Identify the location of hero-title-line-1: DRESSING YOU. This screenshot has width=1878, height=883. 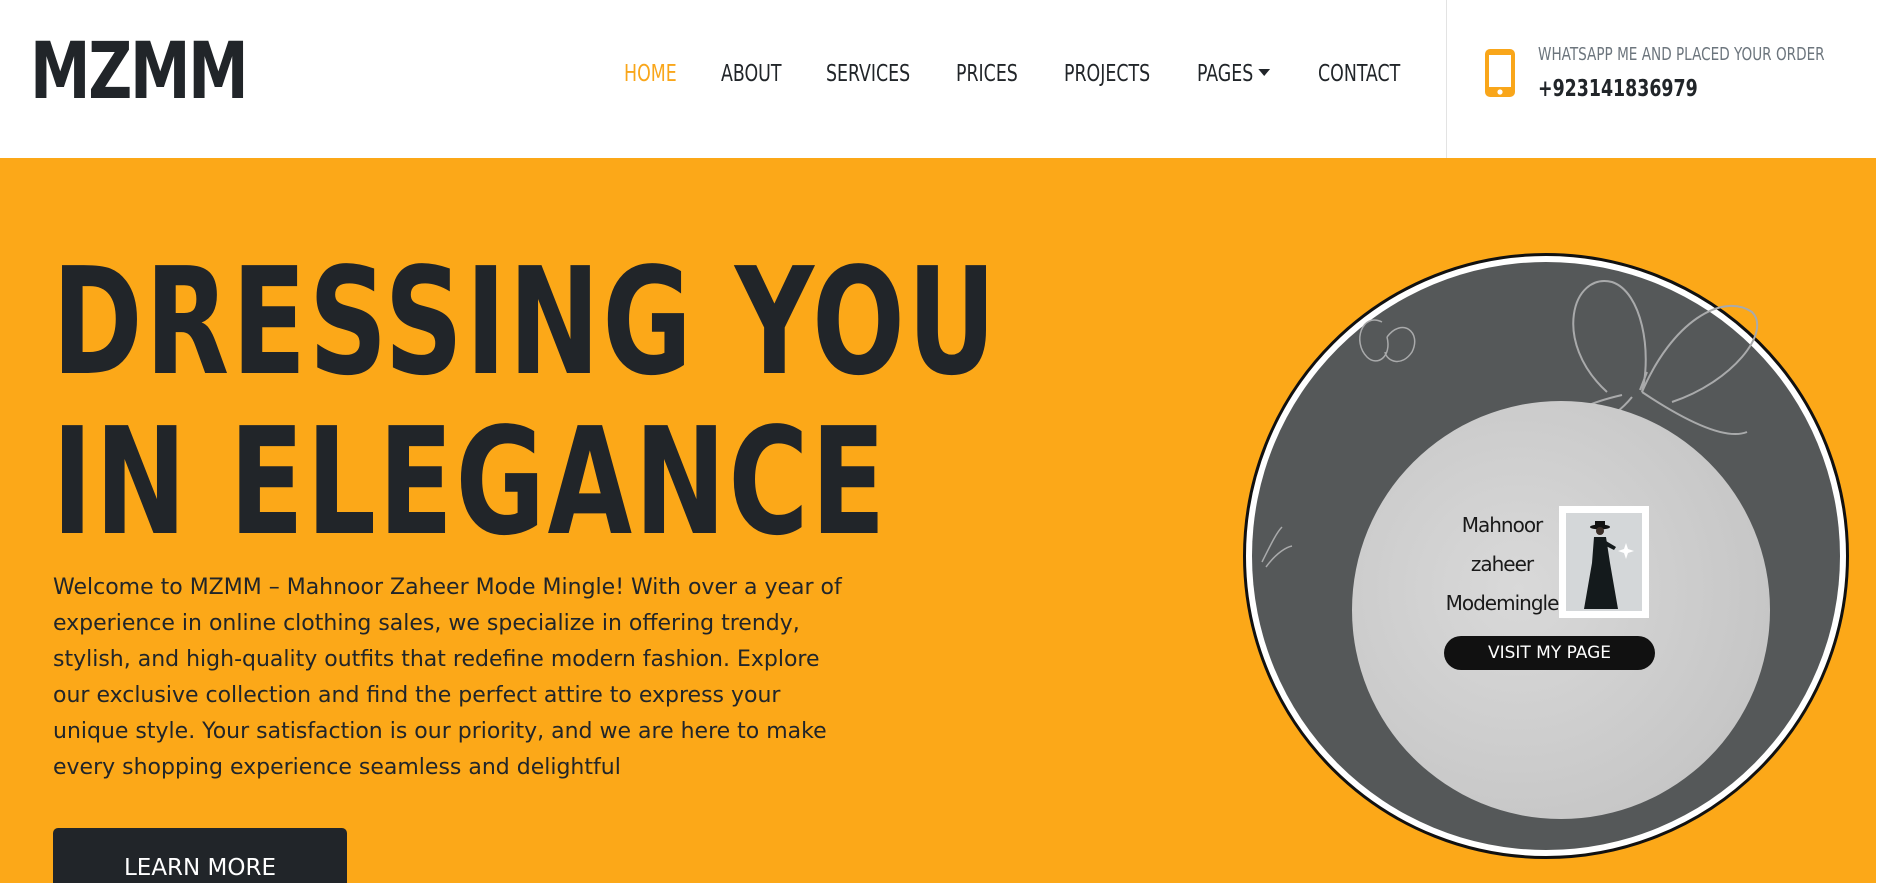
(525, 322).